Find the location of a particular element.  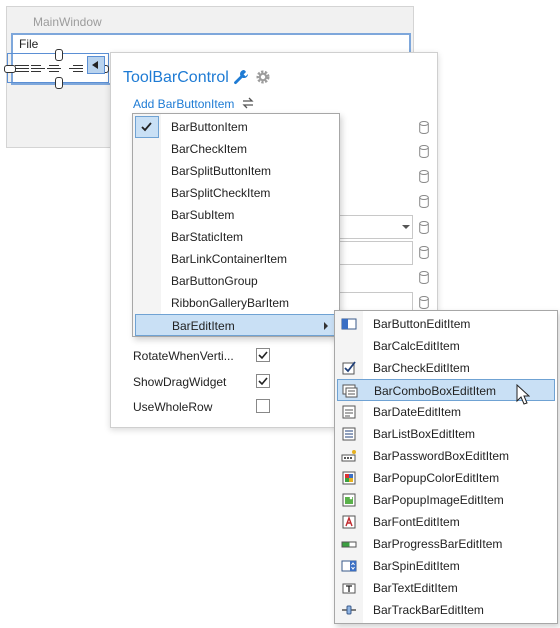

menu-item-barsplitbuttonitem: BarSplitButtonItem is located at coordinates (236, 171).